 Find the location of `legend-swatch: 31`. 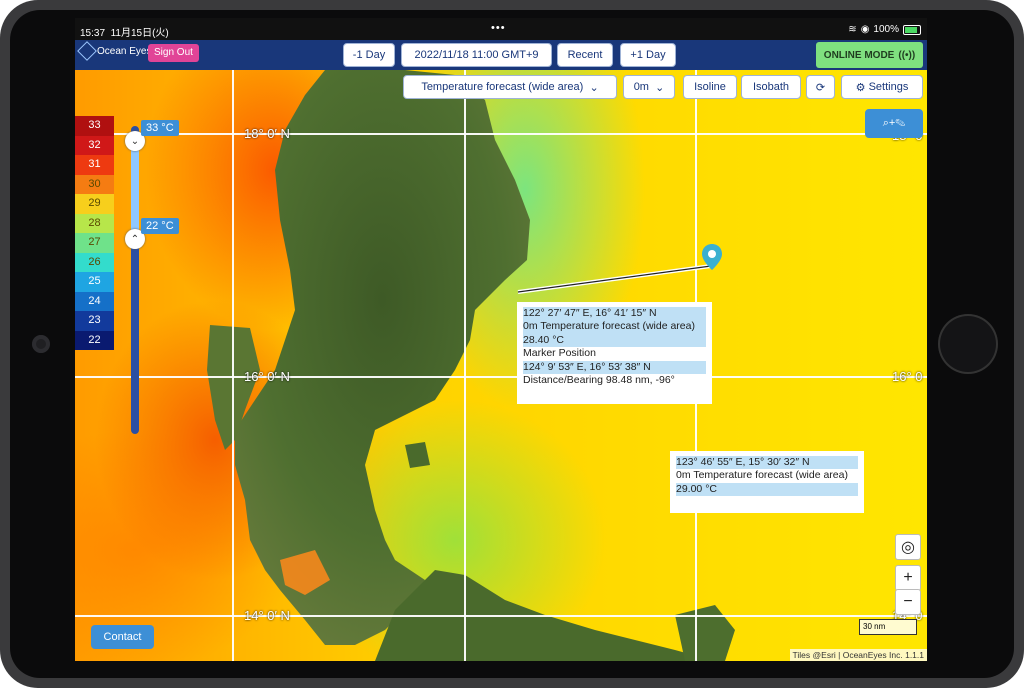

legend-swatch: 31 is located at coordinates (94, 165).